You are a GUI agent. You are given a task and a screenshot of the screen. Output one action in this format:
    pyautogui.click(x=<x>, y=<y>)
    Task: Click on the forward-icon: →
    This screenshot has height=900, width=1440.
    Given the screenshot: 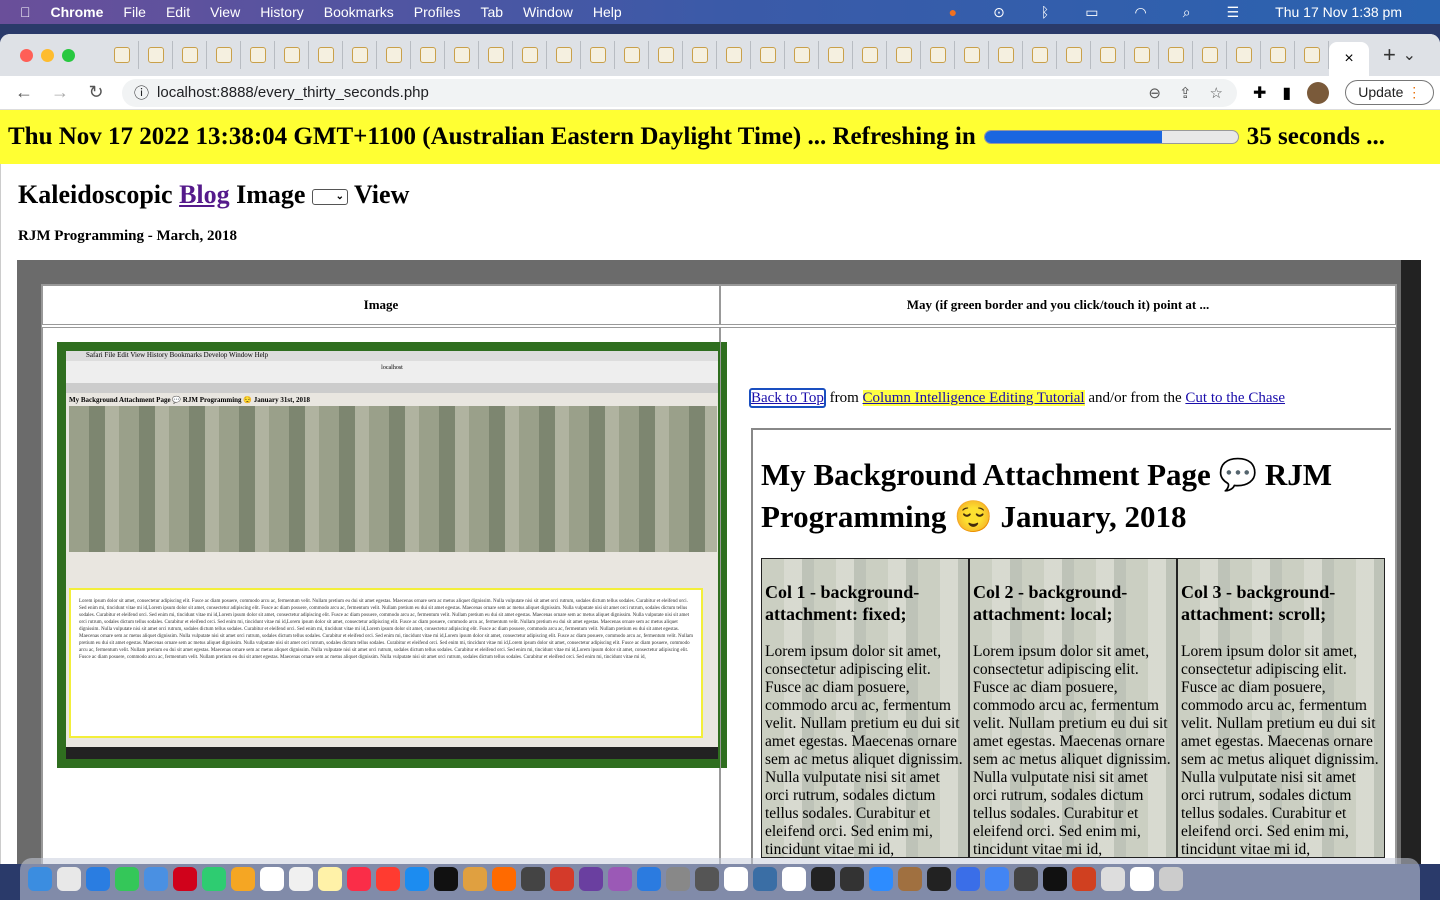 What is the action you would take?
    pyautogui.click(x=60, y=92)
    